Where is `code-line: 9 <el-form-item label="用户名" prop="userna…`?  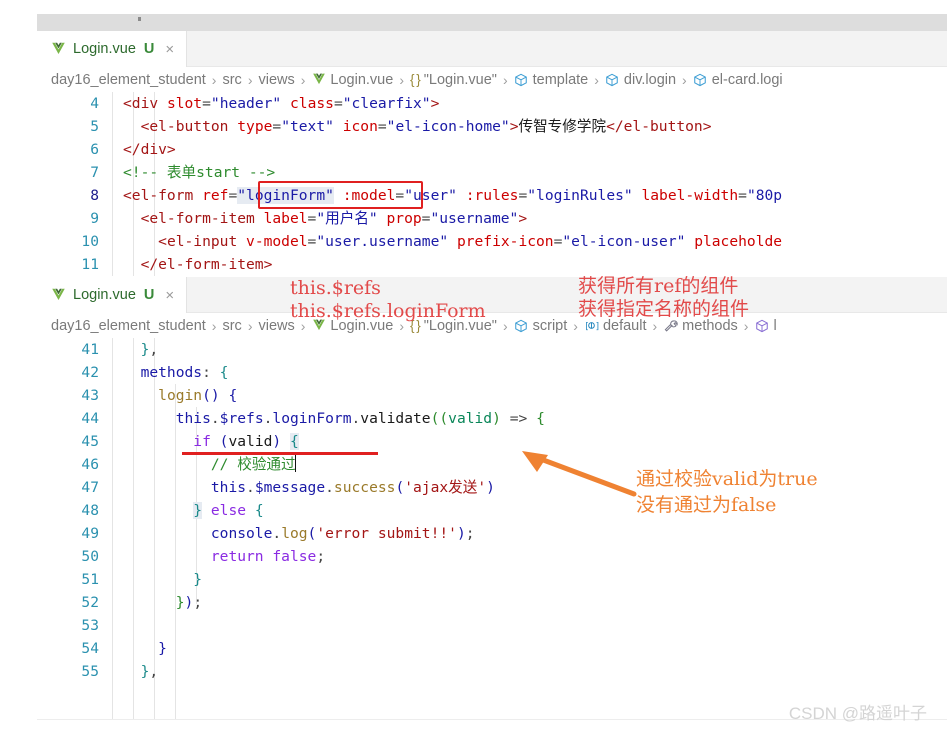
code-line: 9 <el-form-item label="用户名" prop="userna… is located at coordinates (492, 218).